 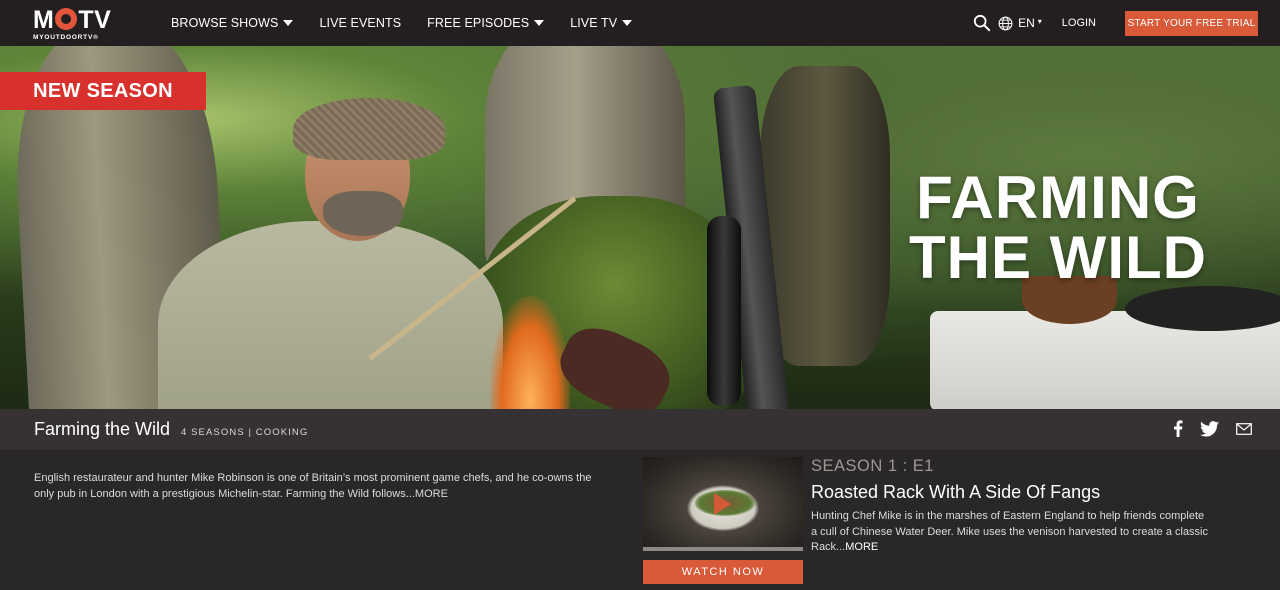 I want to click on logo-subtitle: MYOUTDOORTV®, so click(x=66, y=37).